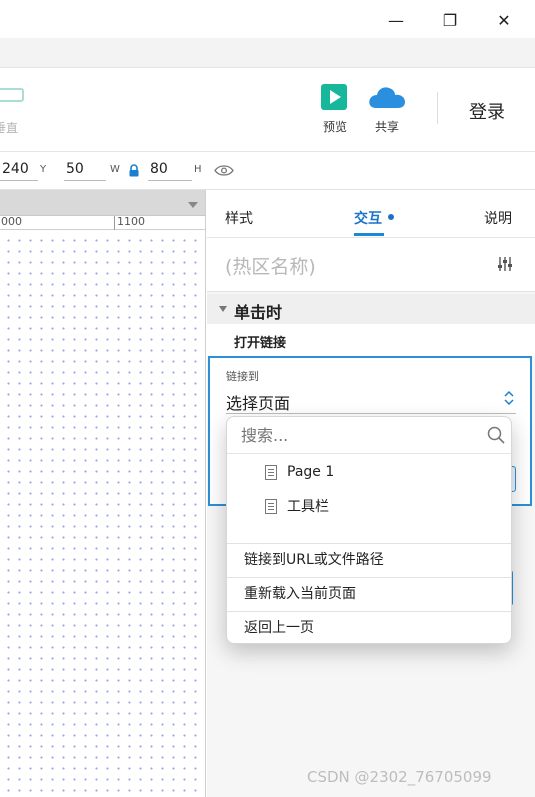 This screenshot has height=797, width=535. What do you see at coordinates (11, 221) in the screenshot?
I see `ruler-label-1000: 000` at bounding box center [11, 221].